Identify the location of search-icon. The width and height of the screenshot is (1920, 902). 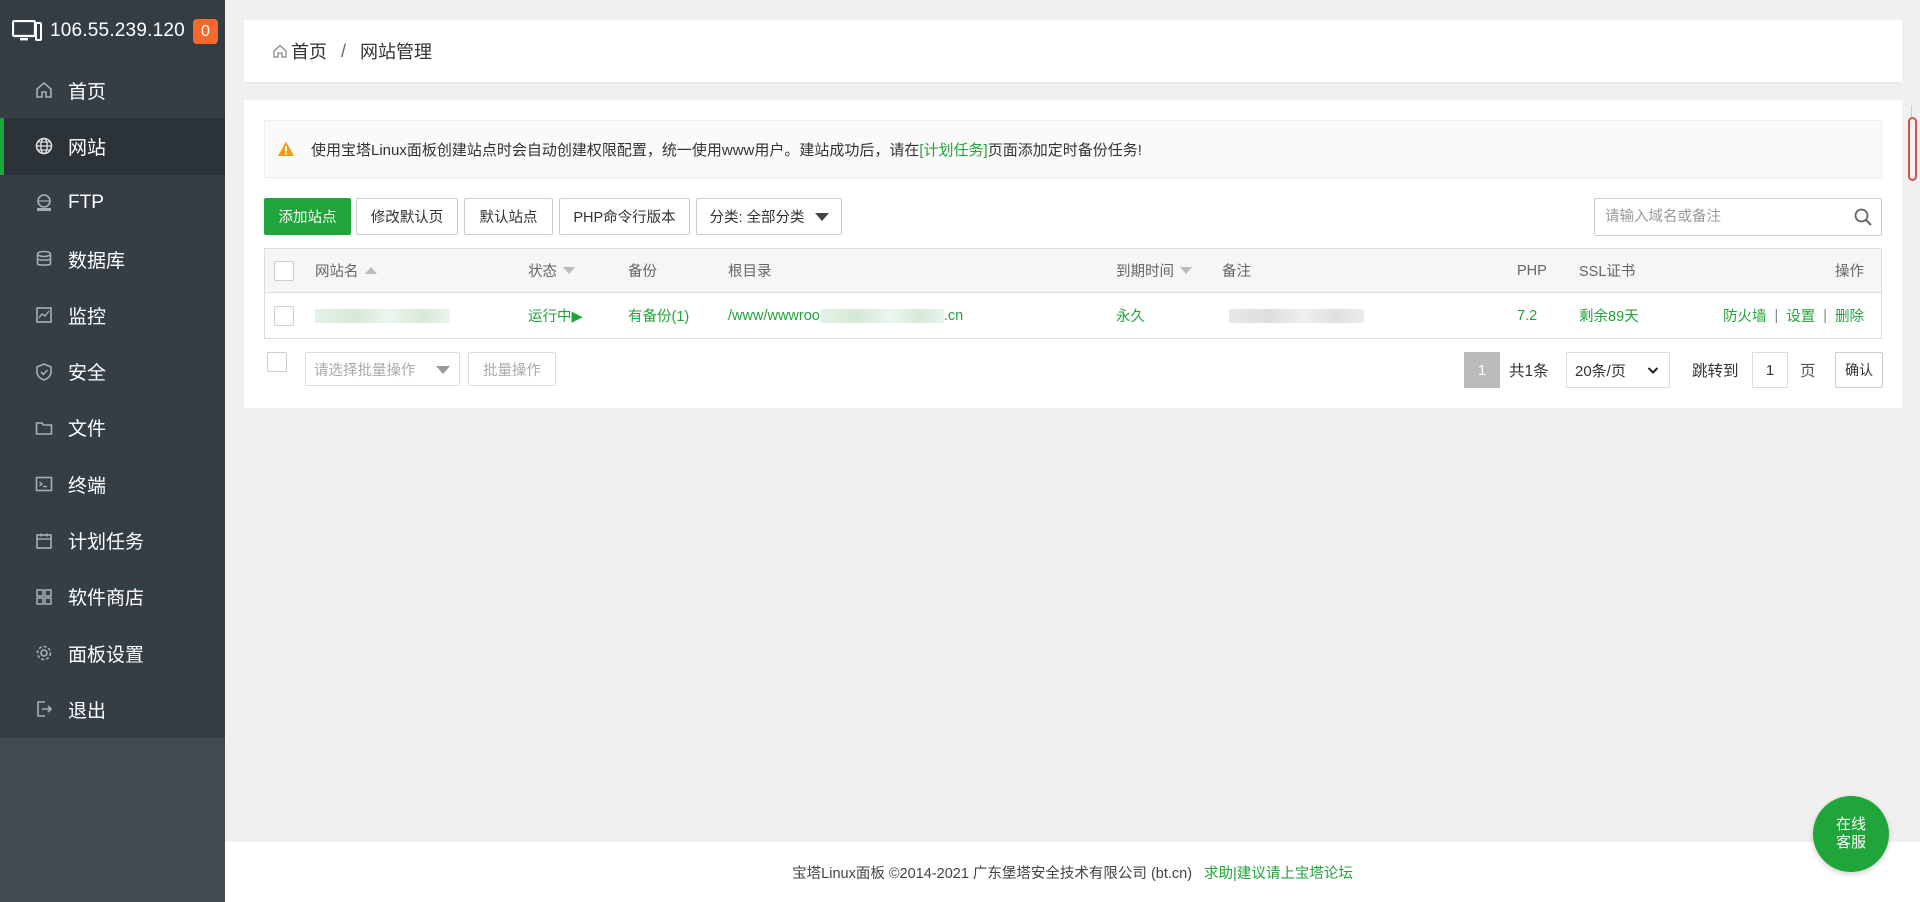
(1863, 217).